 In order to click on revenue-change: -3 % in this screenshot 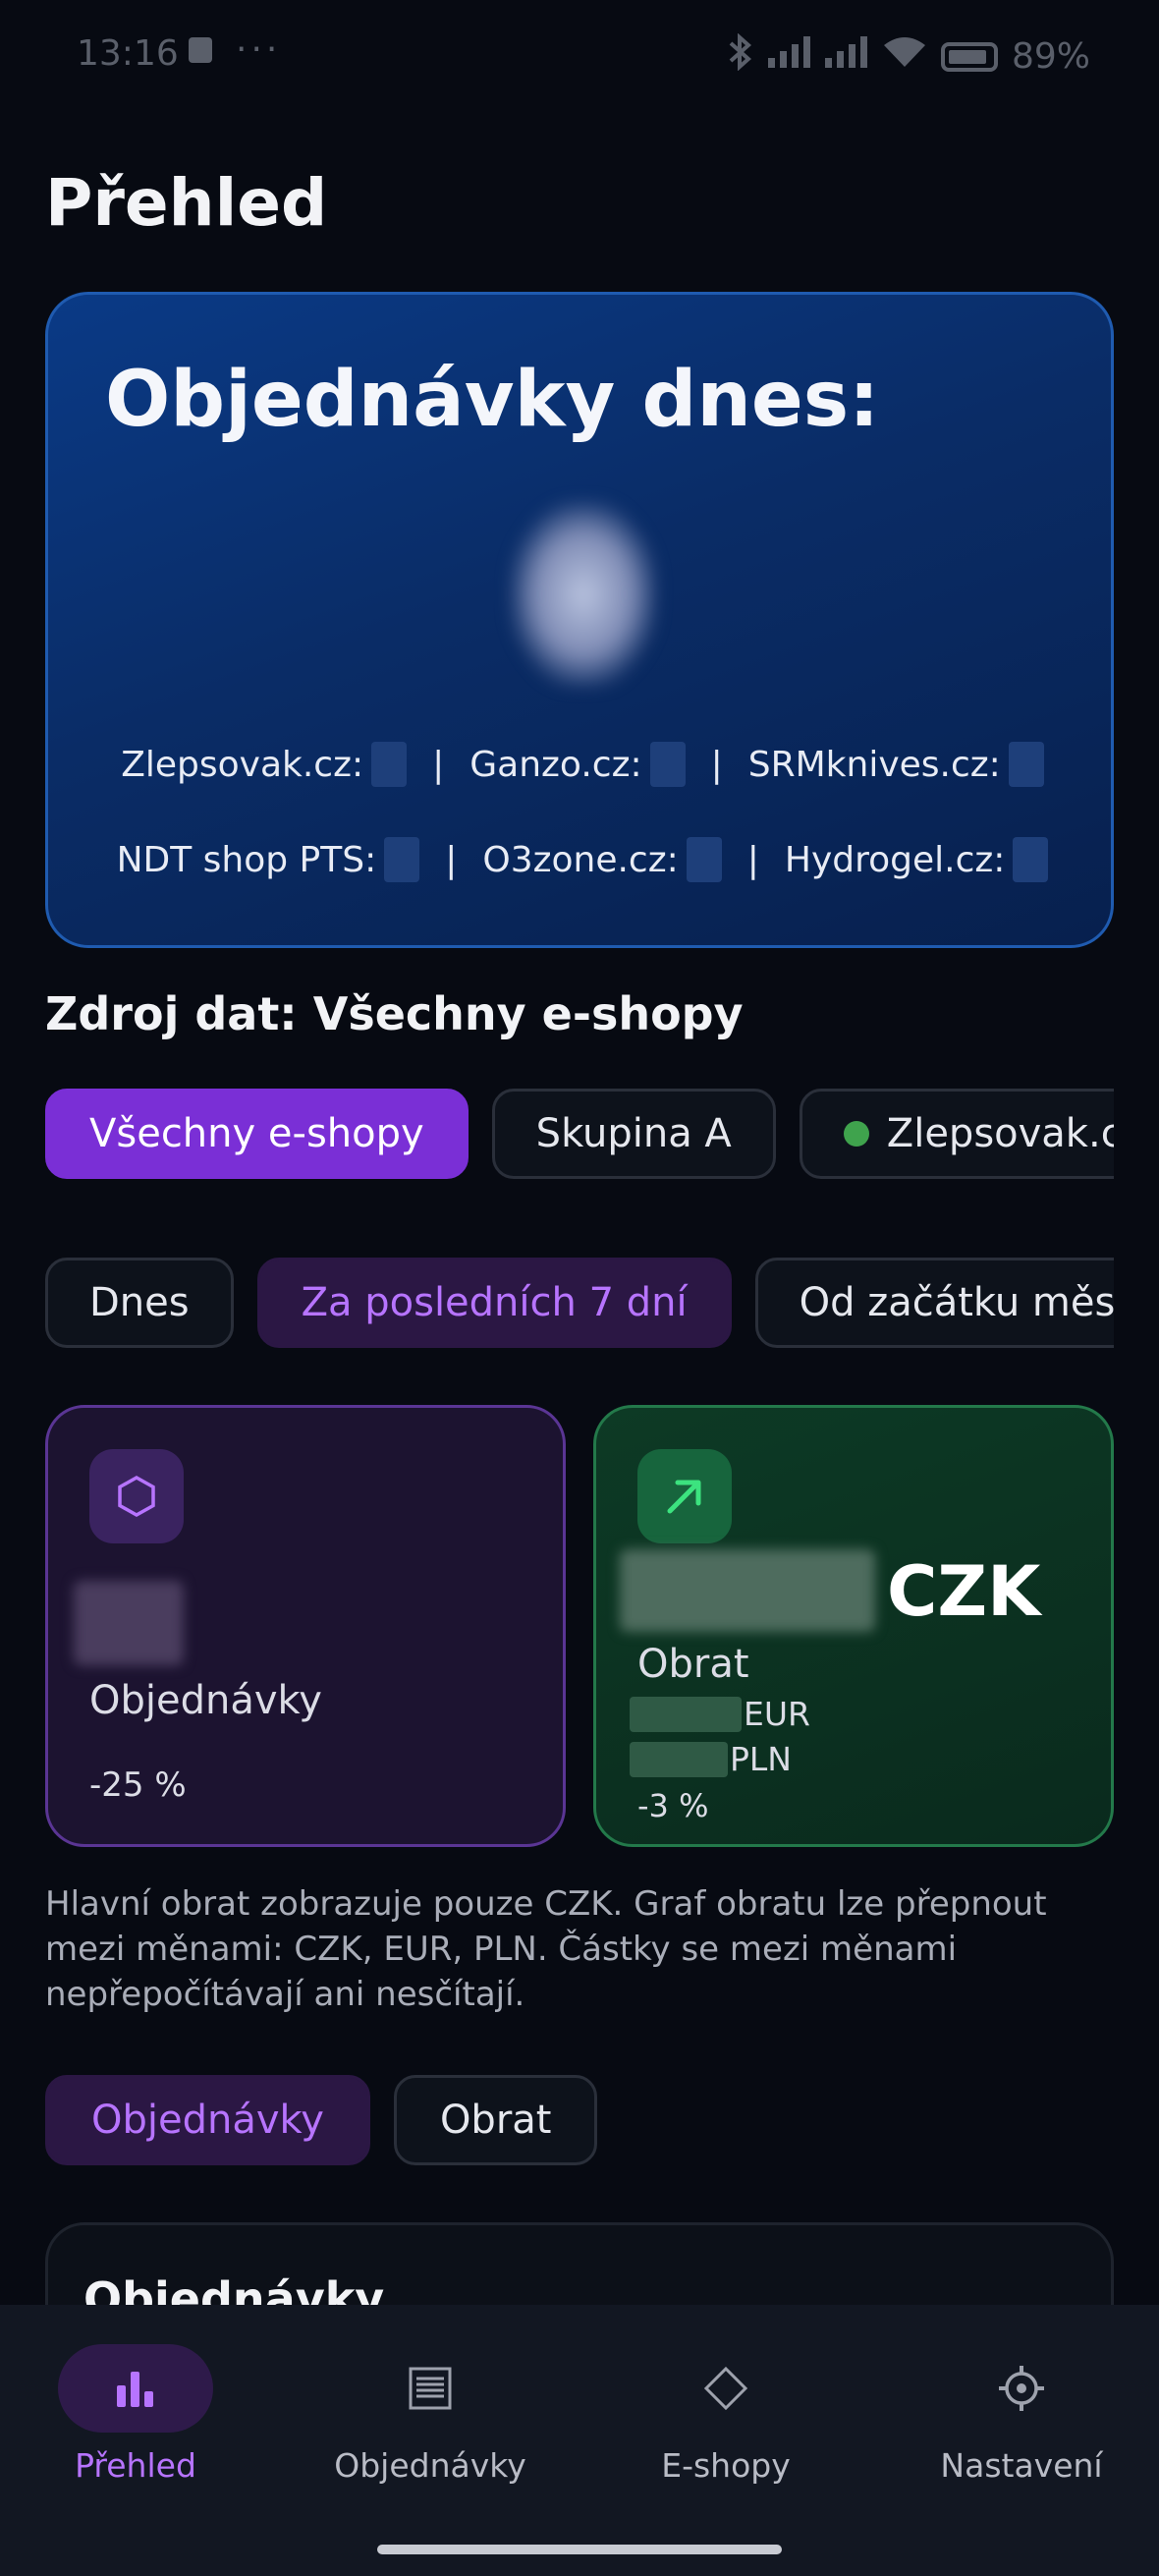, I will do `click(673, 1804)`.